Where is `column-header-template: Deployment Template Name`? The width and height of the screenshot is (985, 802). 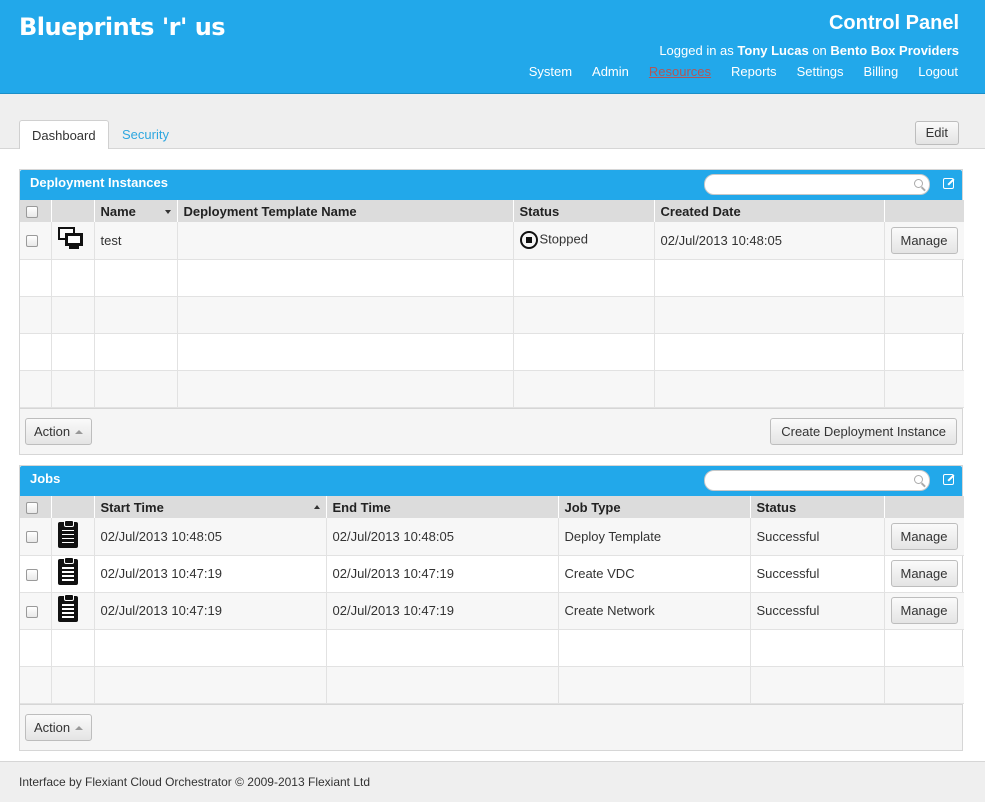
column-header-template: Deployment Template Name is located at coordinates (345, 211).